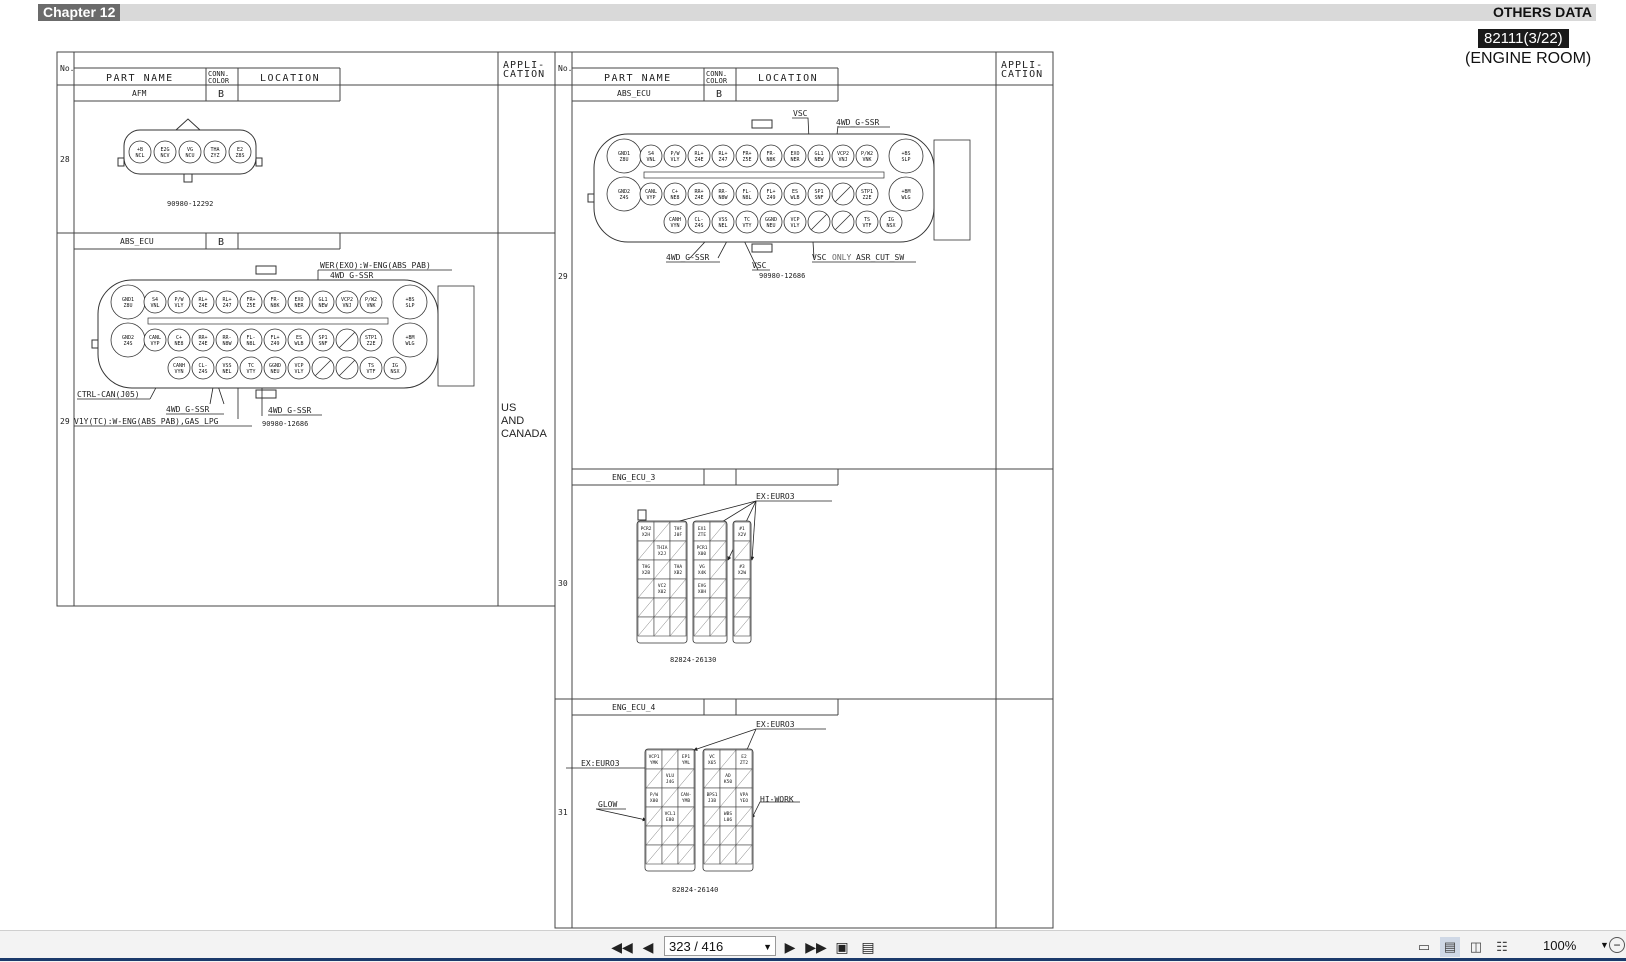 The image size is (1626, 962). I want to click on connector-cavity-label: E80, so click(670, 820).